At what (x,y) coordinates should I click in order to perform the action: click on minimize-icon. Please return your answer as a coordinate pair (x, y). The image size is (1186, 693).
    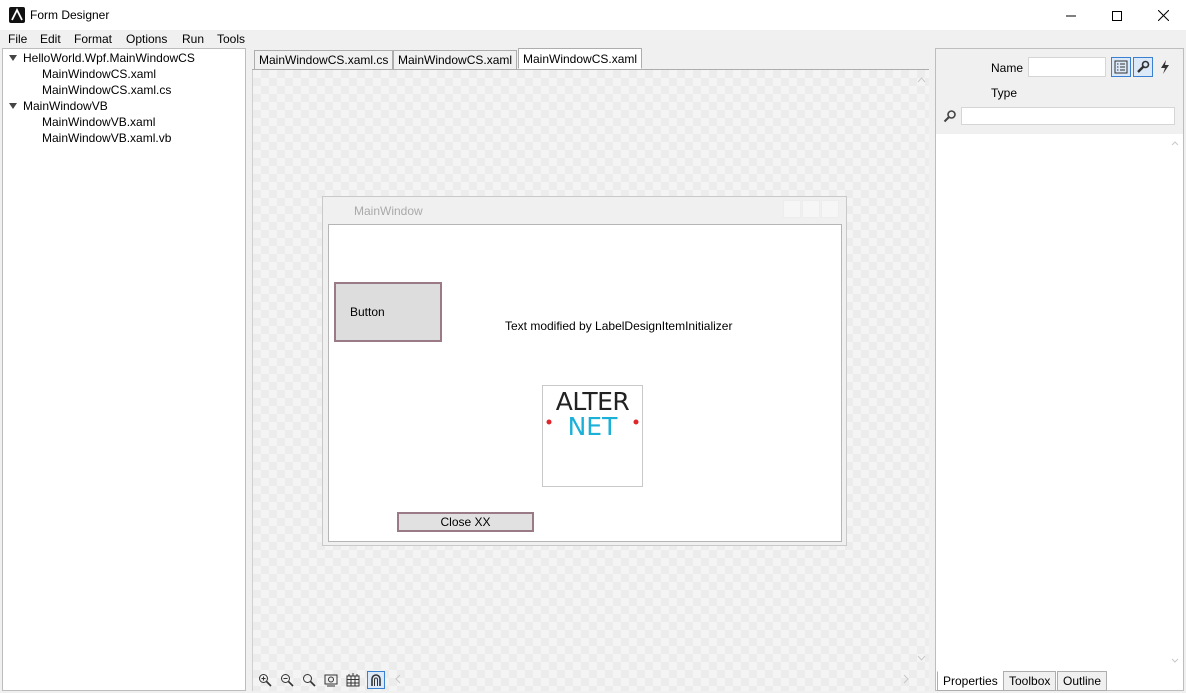
    Looking at the image, I should click on (1071, 15).